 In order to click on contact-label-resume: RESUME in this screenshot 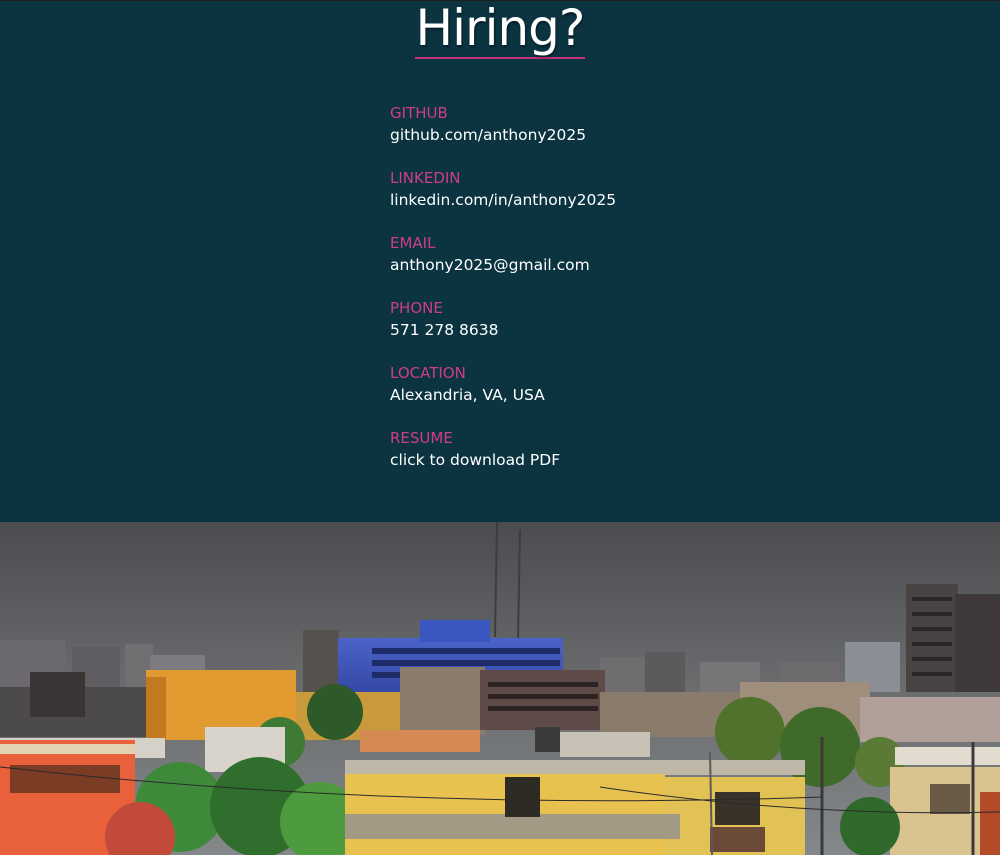, I will do `click(421, 438)`.